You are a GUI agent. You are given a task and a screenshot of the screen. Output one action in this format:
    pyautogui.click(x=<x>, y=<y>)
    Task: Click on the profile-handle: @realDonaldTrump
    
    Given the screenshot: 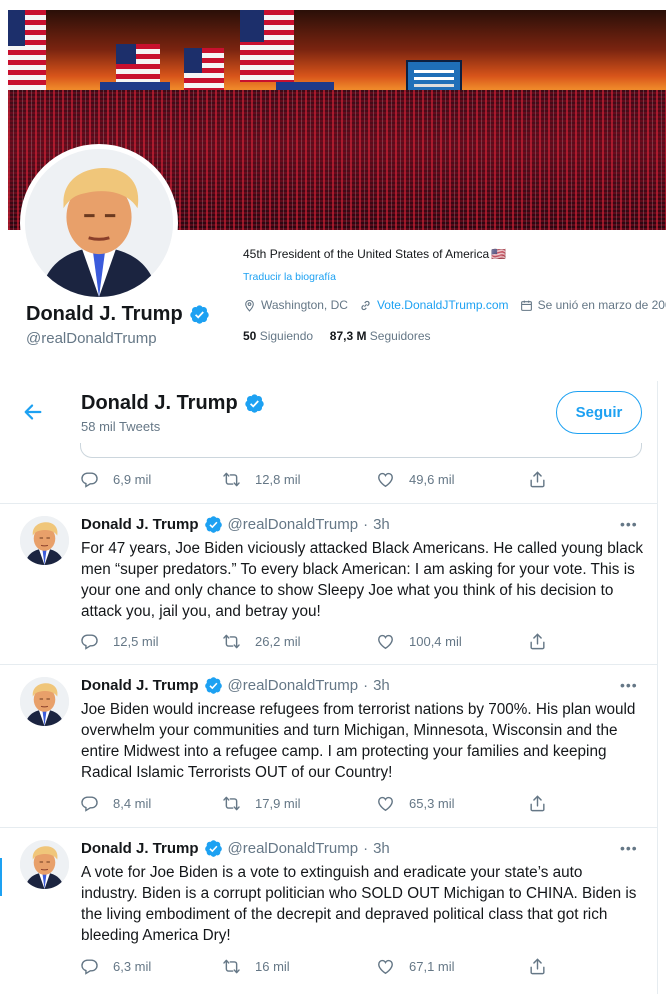 What is the action you would take?
    pyautogui.click(x=91, y=338)
    